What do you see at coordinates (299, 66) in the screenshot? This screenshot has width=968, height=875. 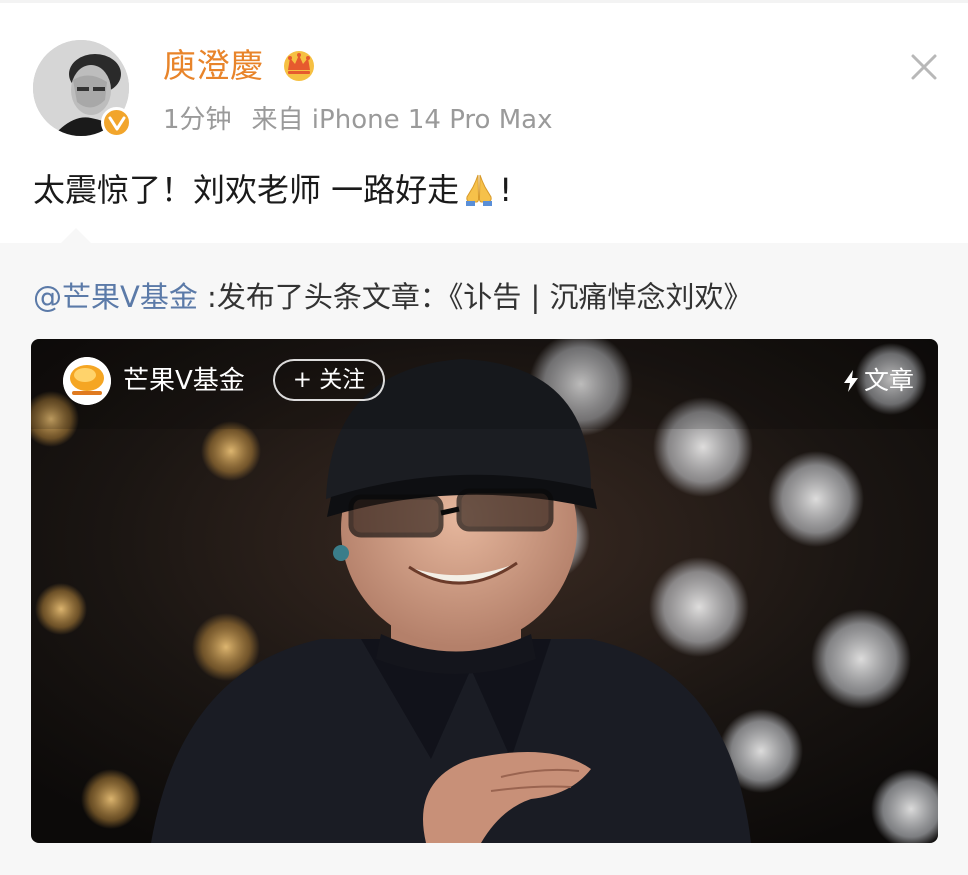 I see `crown-icon` at bounding box center [299, 66].